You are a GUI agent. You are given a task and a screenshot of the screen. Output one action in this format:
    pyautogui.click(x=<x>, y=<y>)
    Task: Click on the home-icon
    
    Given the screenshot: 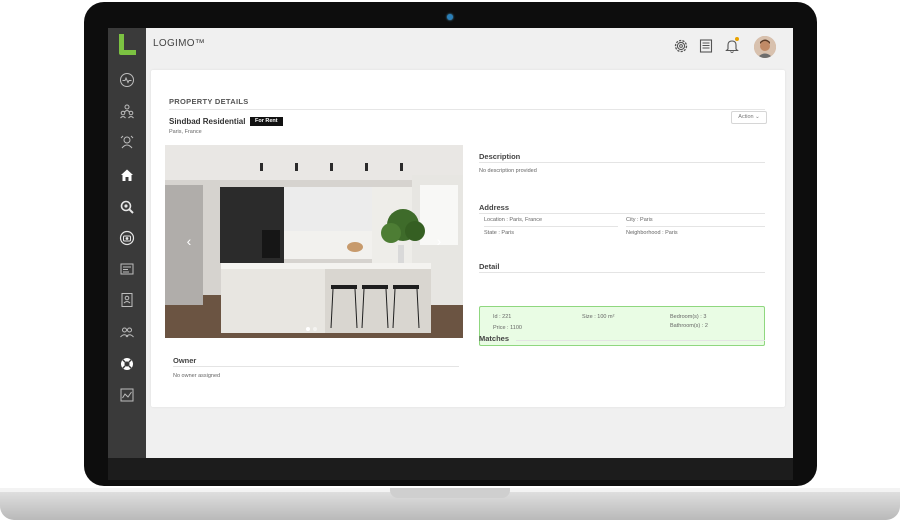 What is the action you would take?
    pyautogui.click(x=127, y=175)
    